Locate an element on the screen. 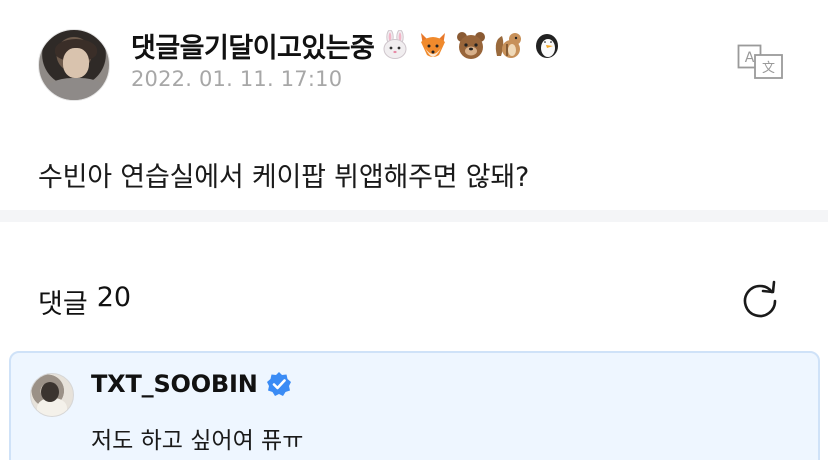 The width and height of the screenshot is (828, 460). reply-author-row: TXT_SOOBIN is located at coordinates (191, 384).